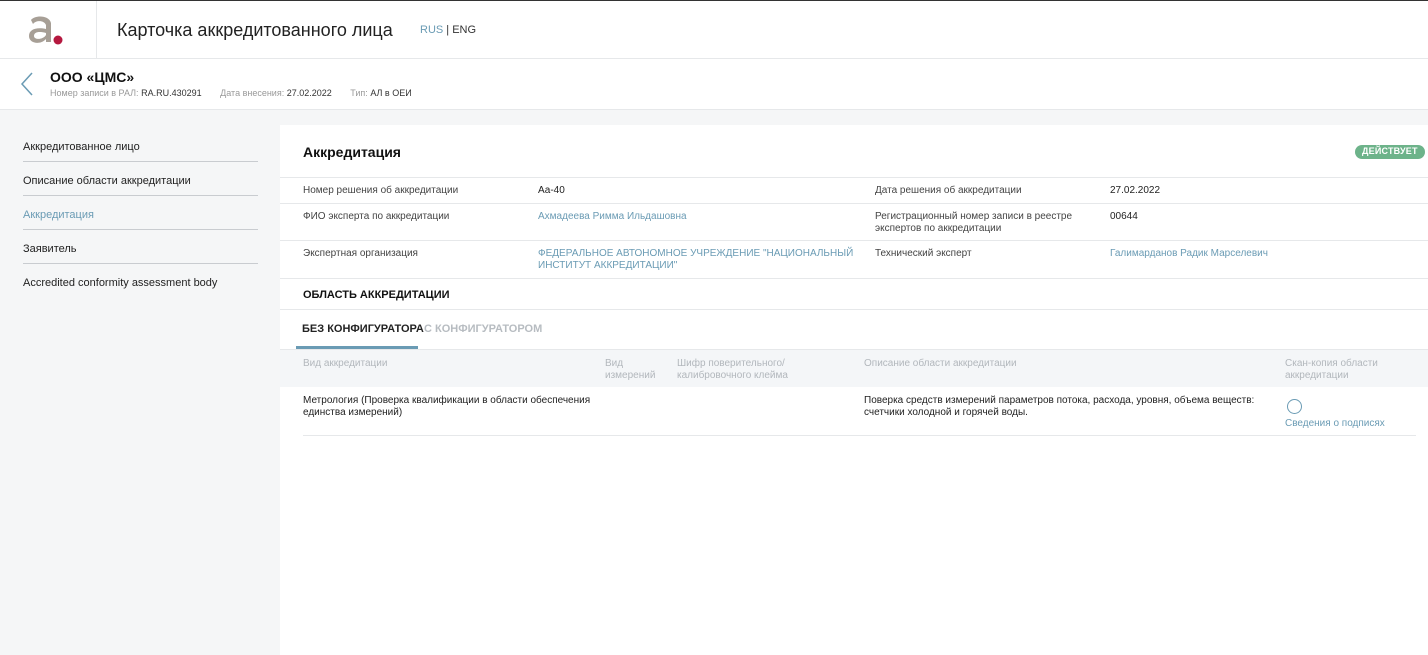 The width and height of the screenshot is (1428, 655). I want to click on expert-link: Ахмадеева Римма Ильдашовна, so click(612, 217).